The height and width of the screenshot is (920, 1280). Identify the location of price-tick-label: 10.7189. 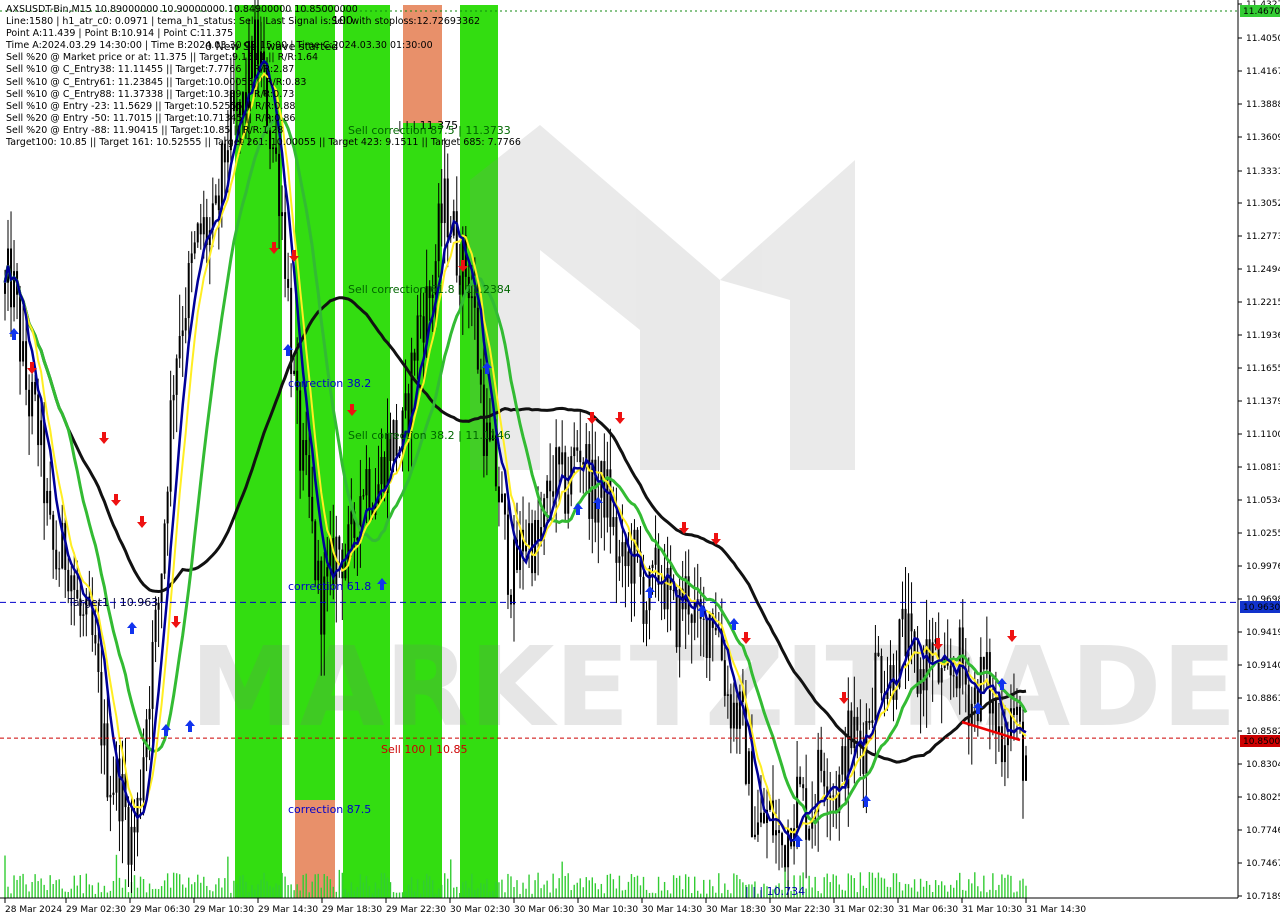
(1263, 897).